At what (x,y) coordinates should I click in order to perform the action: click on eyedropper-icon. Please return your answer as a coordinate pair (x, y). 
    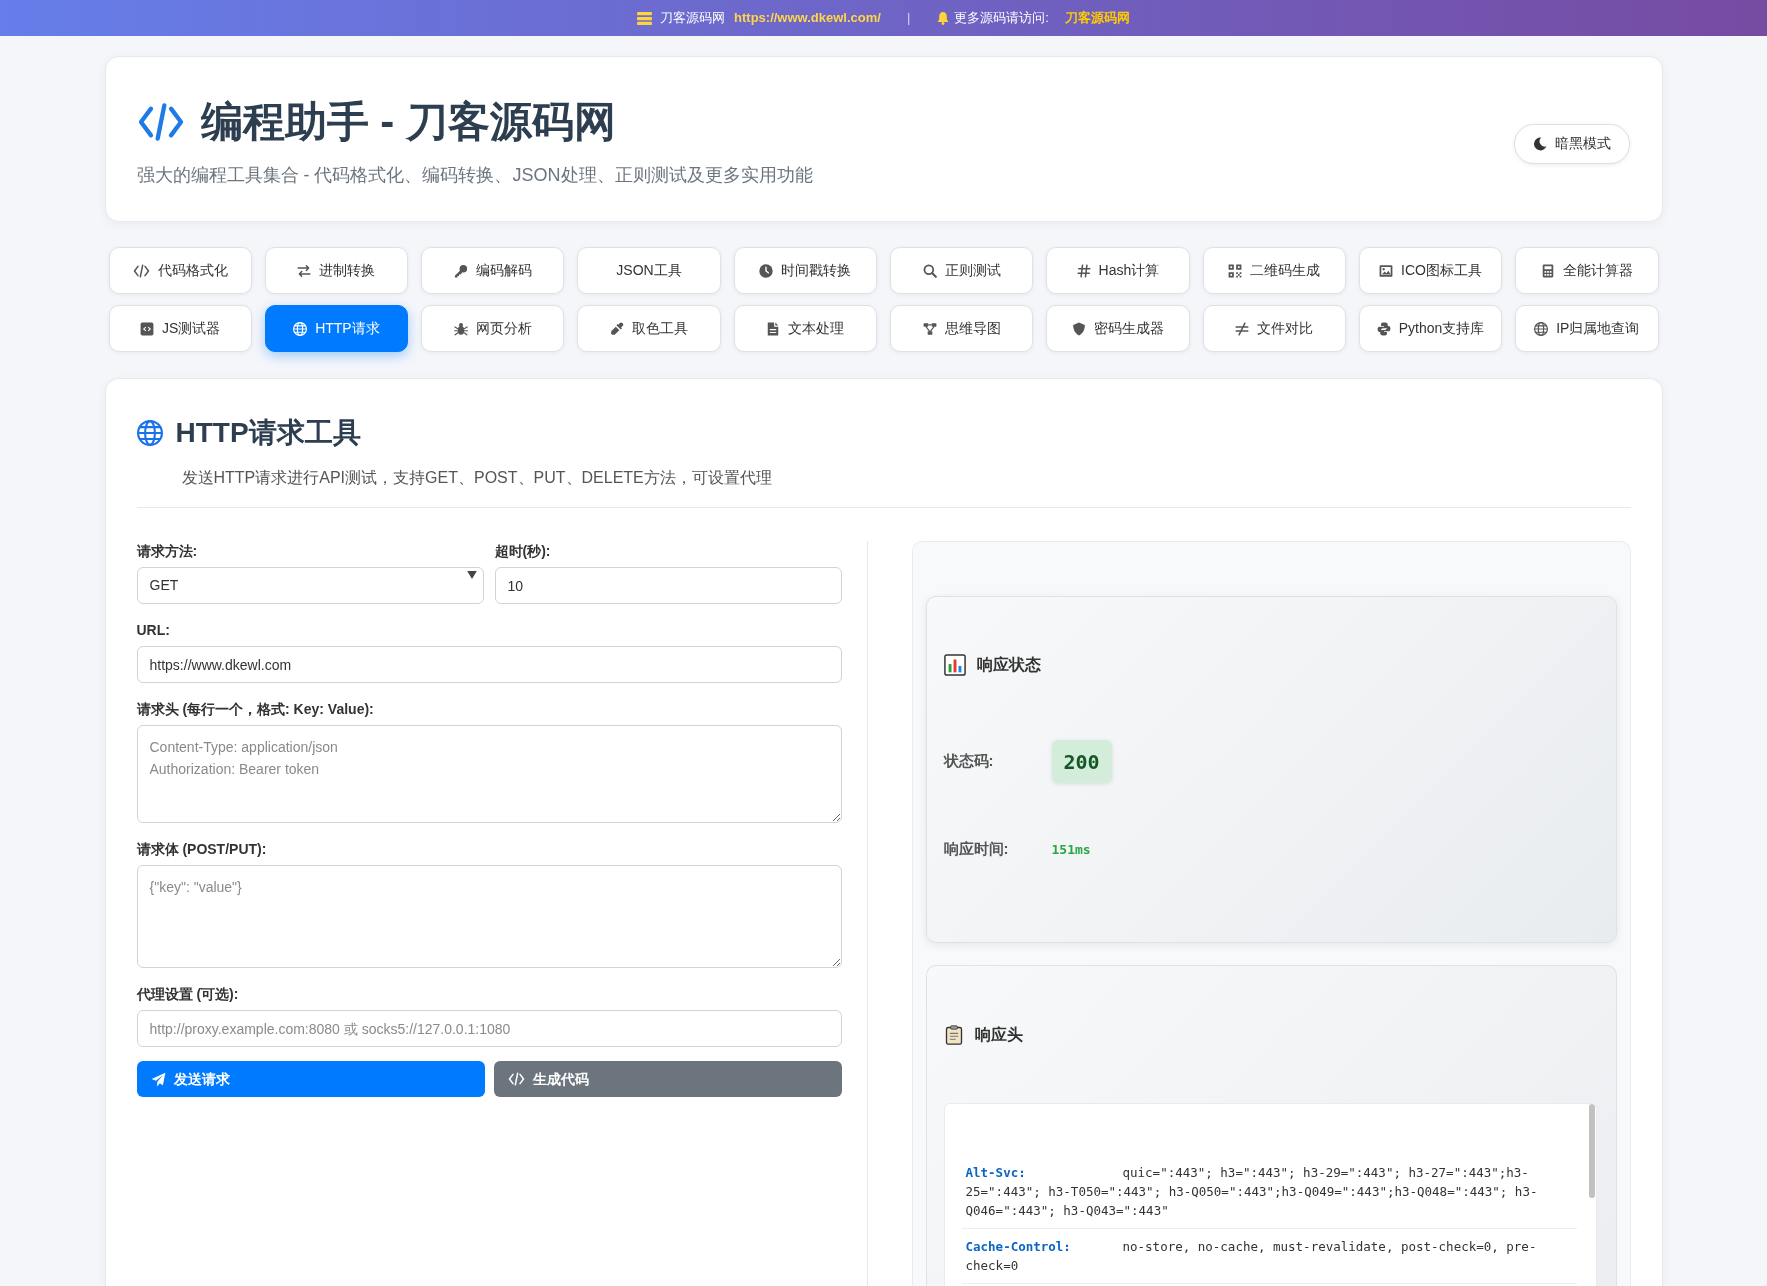
    Looking at the image, I should click on (617, 328).